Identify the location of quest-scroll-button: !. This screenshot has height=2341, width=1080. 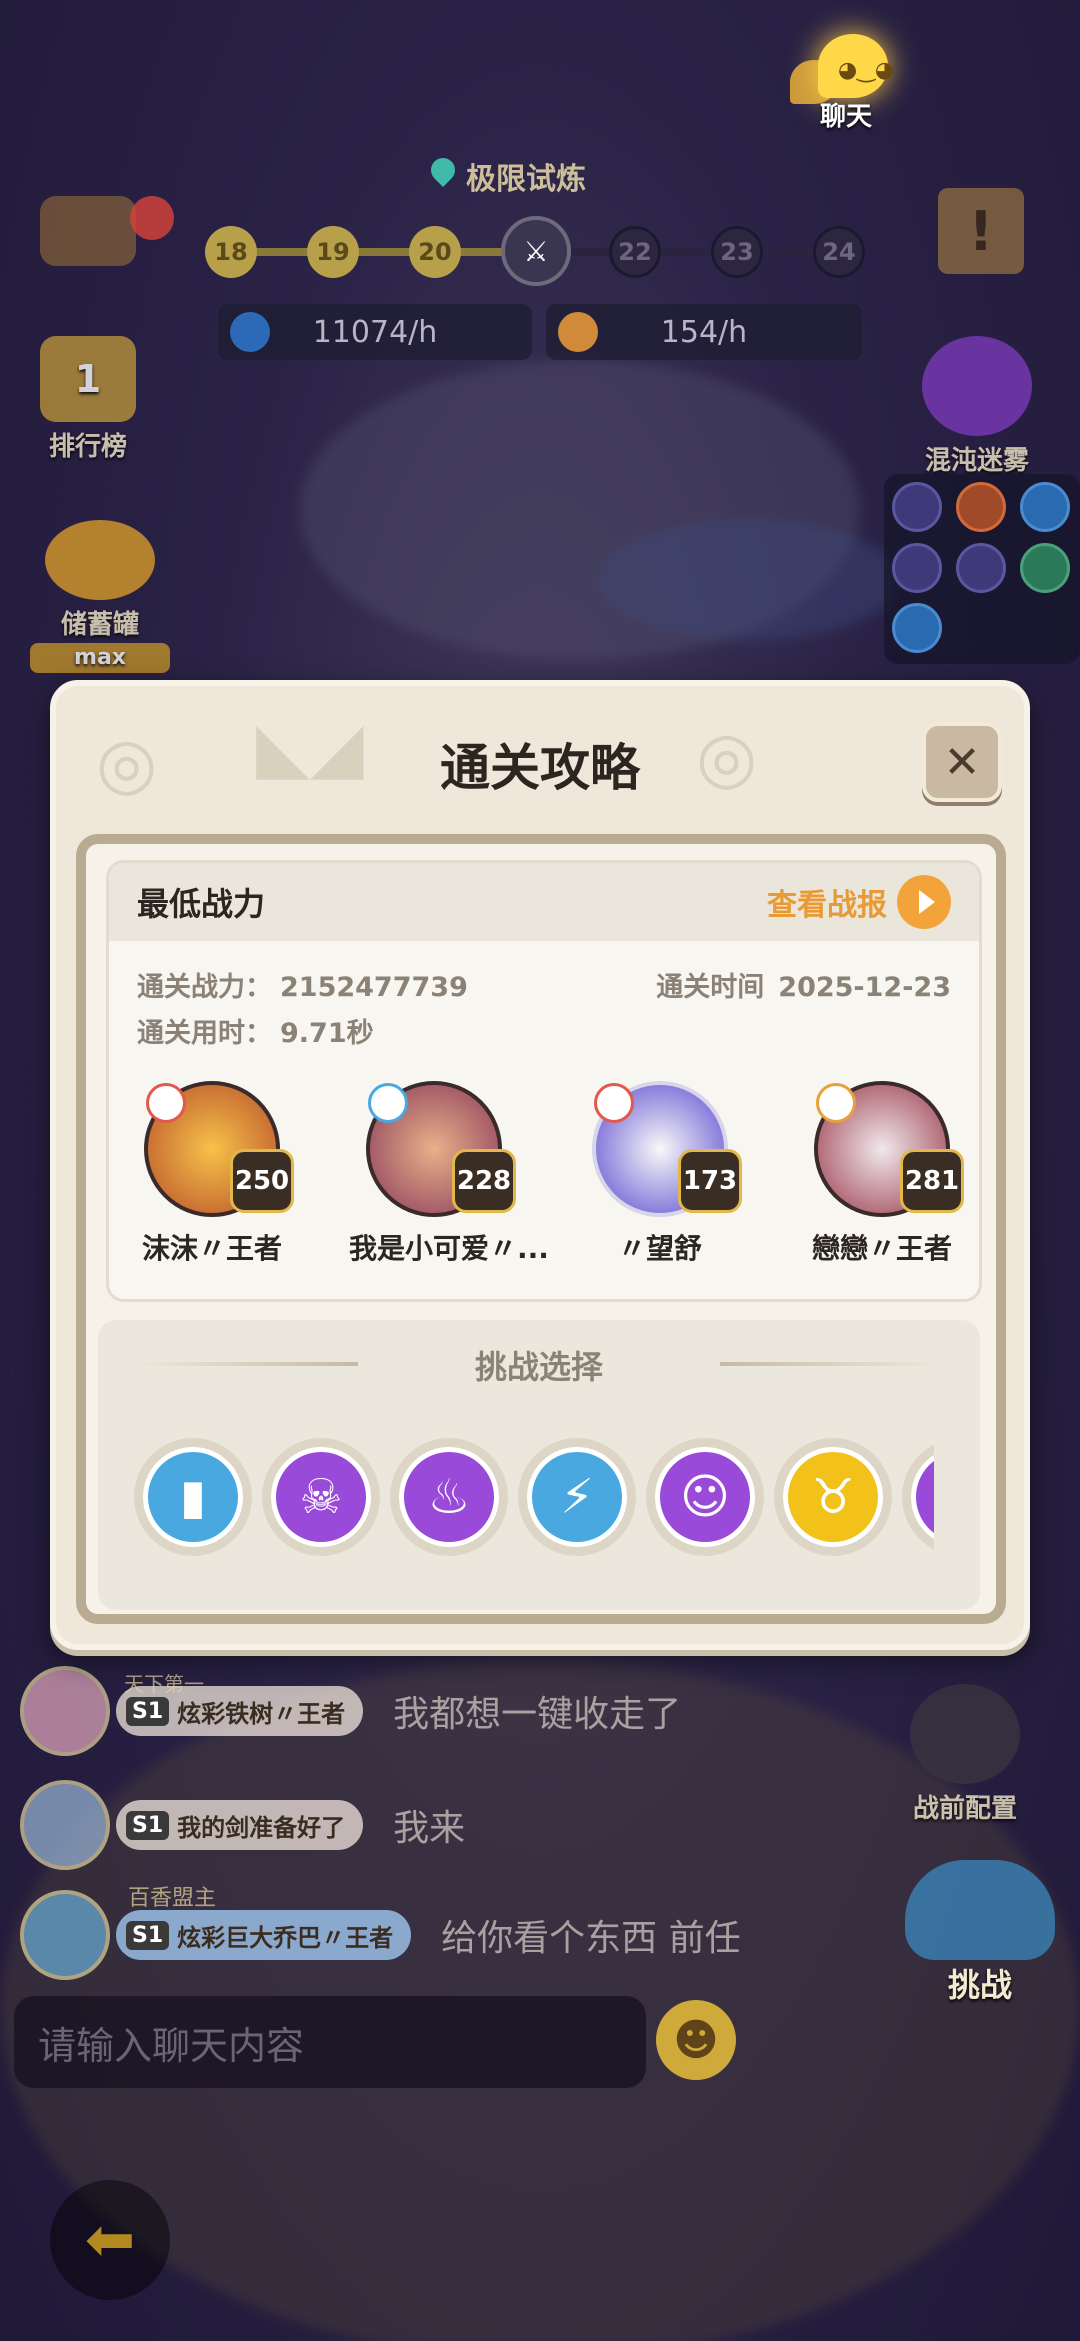
(981, 231).